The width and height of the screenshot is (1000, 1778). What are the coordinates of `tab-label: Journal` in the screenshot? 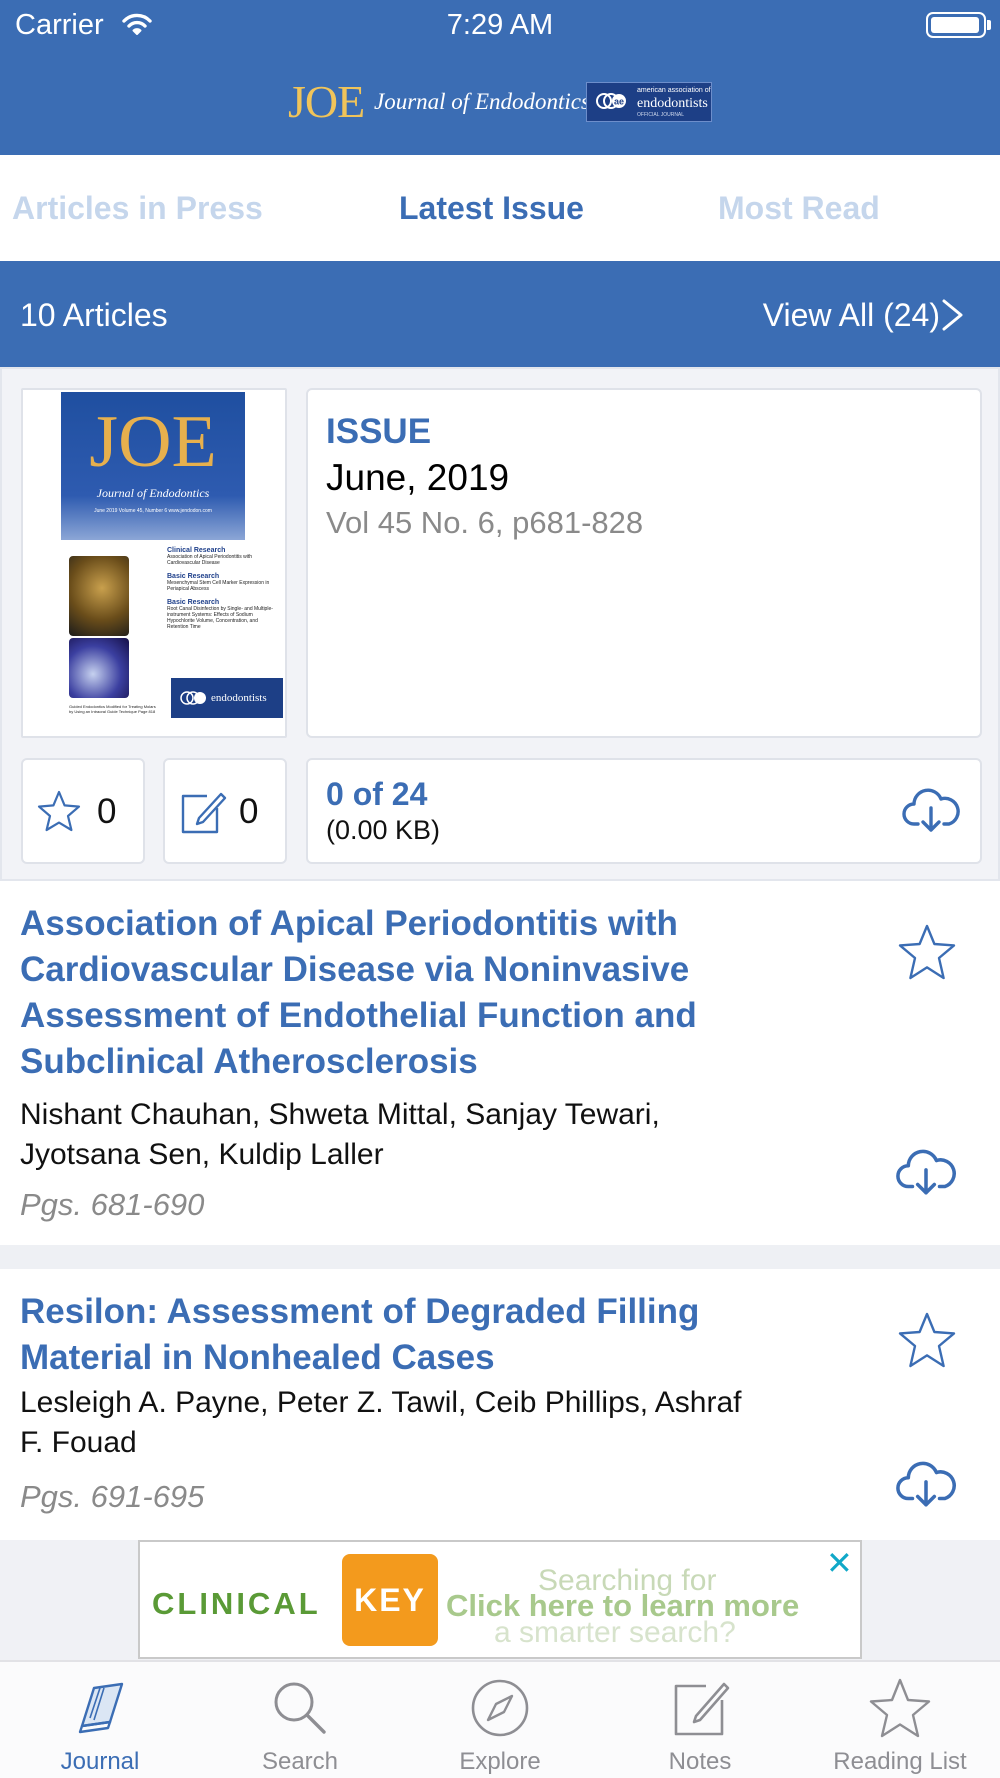 It's located at (100, 1761).